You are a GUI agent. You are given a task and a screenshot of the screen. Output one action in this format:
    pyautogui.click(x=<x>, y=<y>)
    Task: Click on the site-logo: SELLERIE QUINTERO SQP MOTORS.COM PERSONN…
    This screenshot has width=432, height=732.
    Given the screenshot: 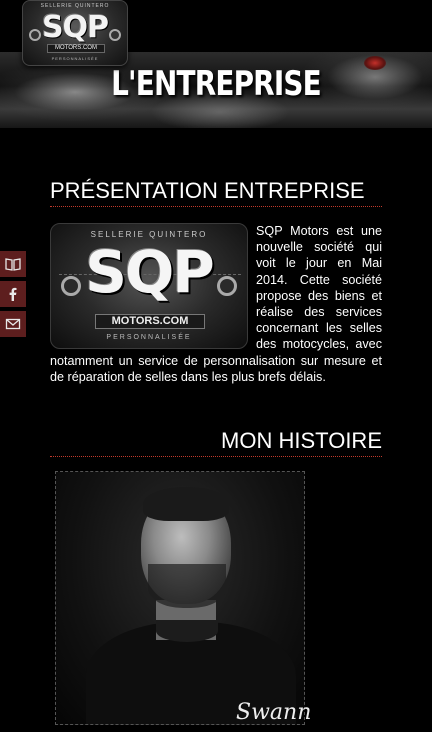 What is the action you would take?
    pyautogui.click(x=75, y=33)
    